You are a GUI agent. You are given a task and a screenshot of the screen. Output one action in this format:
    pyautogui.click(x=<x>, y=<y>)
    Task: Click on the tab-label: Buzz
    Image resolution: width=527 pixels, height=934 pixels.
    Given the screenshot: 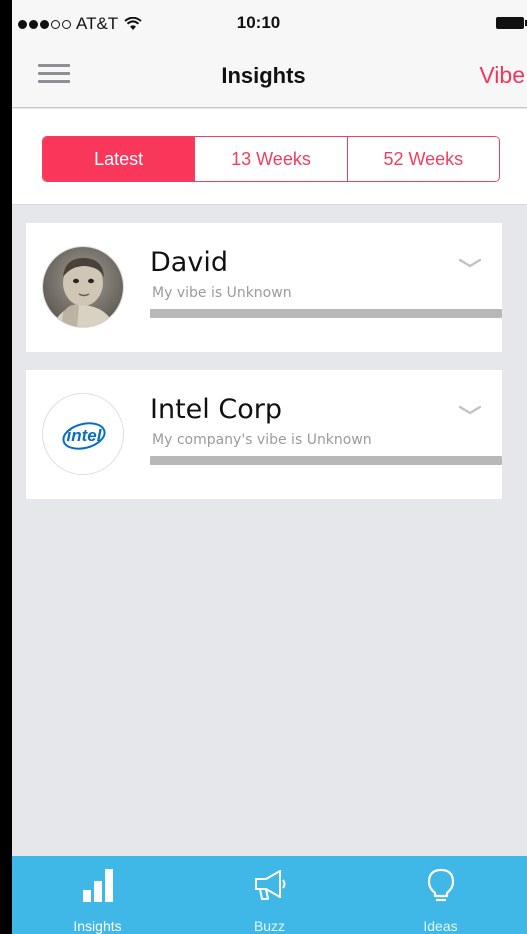 What is the action you would take?
    pyautogui.click(x=269, y=926)
    